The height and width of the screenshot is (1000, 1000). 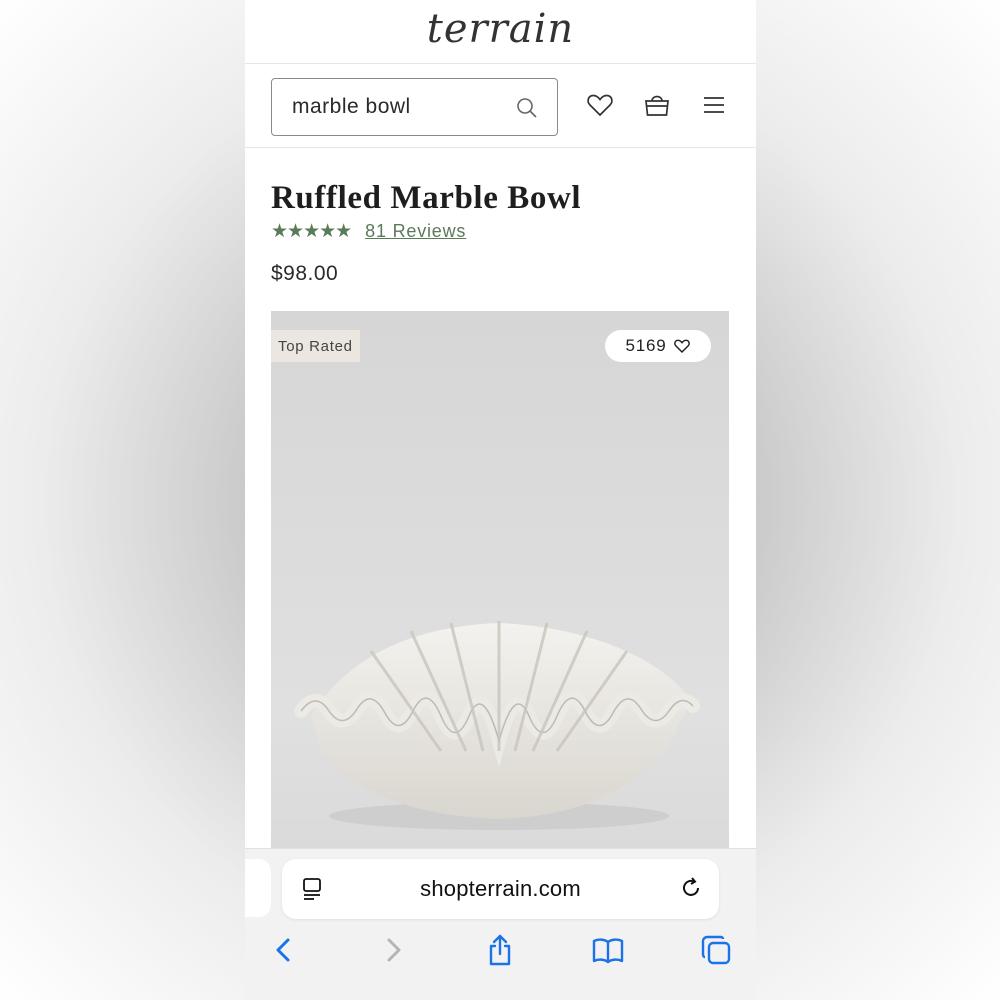 I want to click on terrain-logo: terrain, so click(x=500, y=29).